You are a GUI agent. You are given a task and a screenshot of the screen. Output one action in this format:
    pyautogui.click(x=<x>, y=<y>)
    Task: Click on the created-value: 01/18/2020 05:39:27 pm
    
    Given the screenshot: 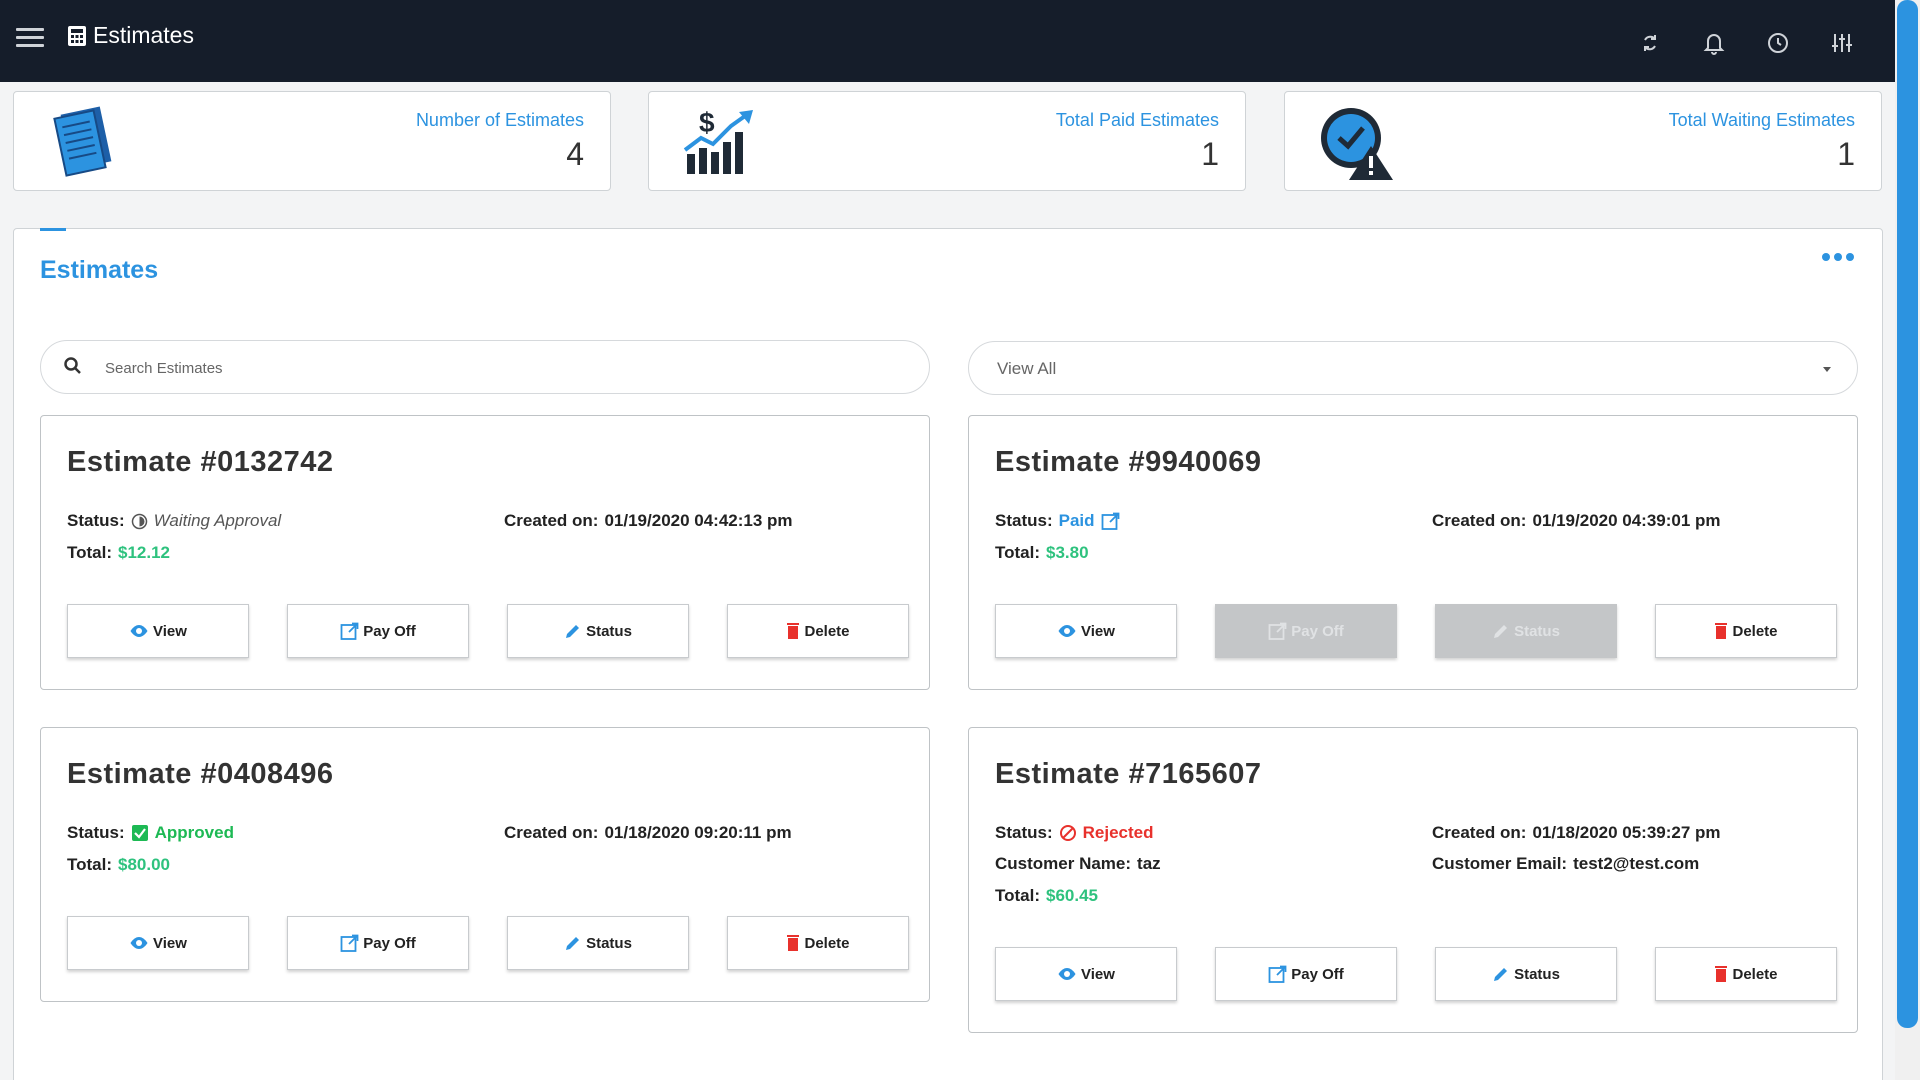 What is the action you would take?
    pyautogui.click(x=1626, y=832)
    